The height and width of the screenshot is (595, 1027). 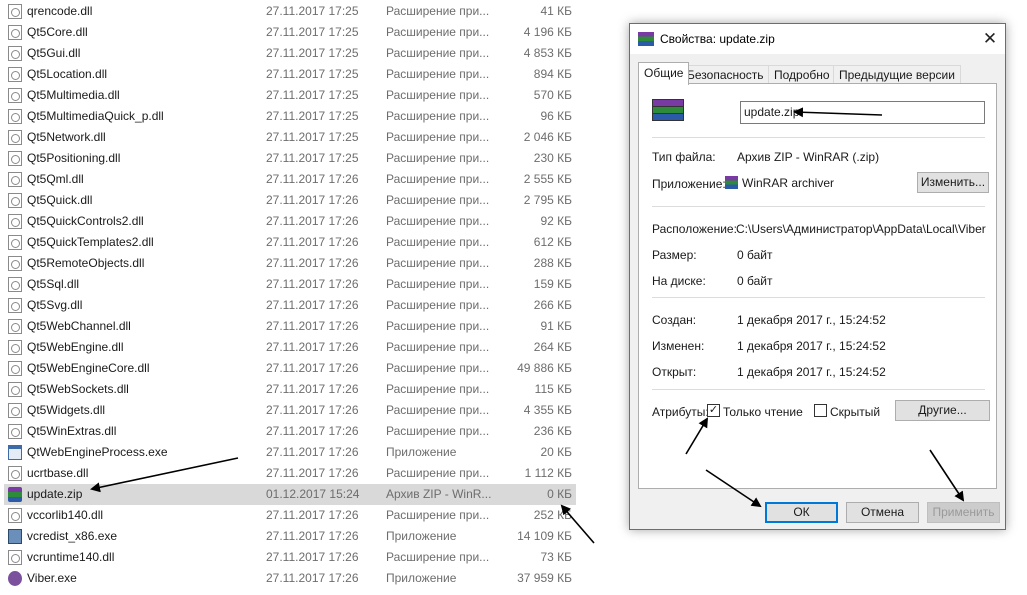 What do you see at coordinates (818, 206) in the screenshot?
I see `divider` at bounding box center [818, 206].